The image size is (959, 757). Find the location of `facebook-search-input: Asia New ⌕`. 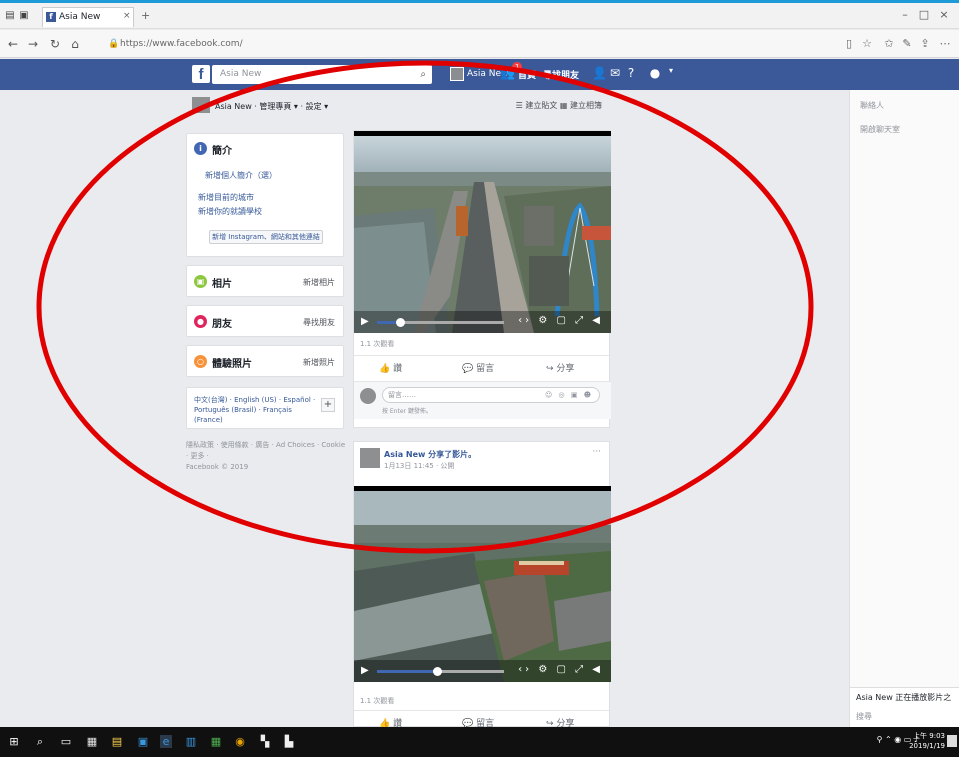

facebook-search-input: Asia New ⌕ is located at coordinates (322, 74).